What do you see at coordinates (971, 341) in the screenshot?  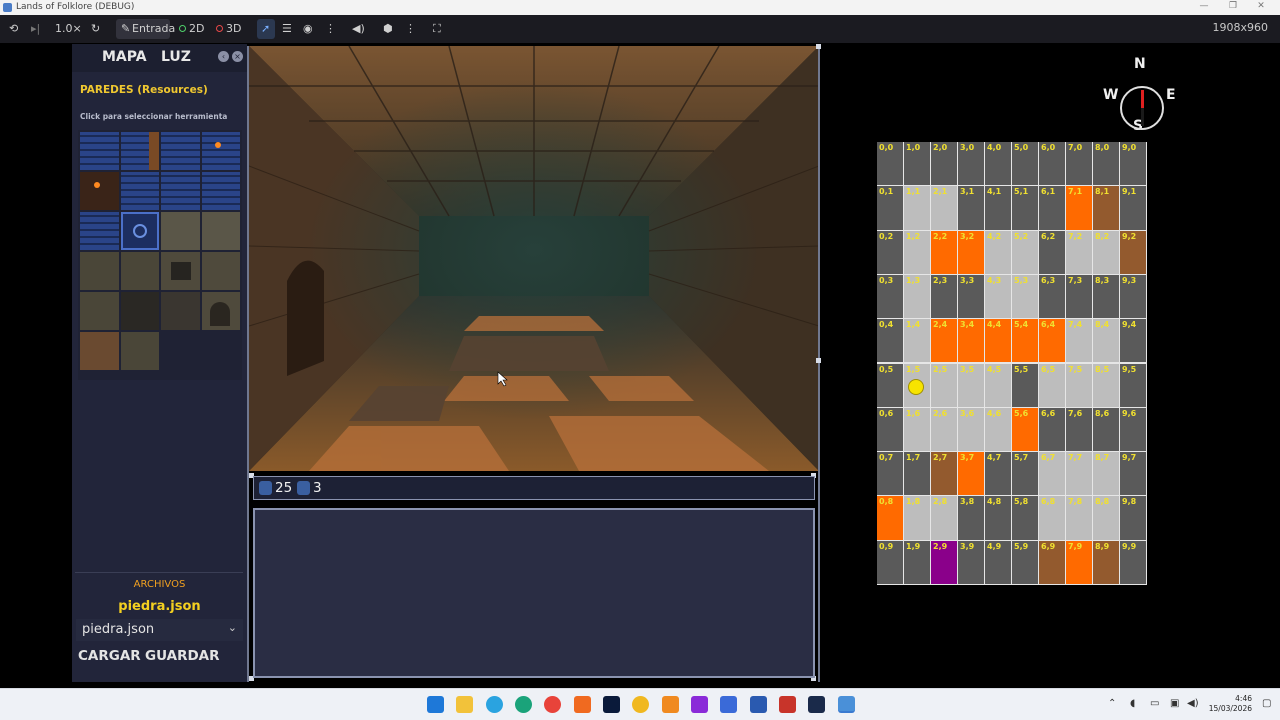 I see `map-cell: 3,4` at bounding box center [971, 341].